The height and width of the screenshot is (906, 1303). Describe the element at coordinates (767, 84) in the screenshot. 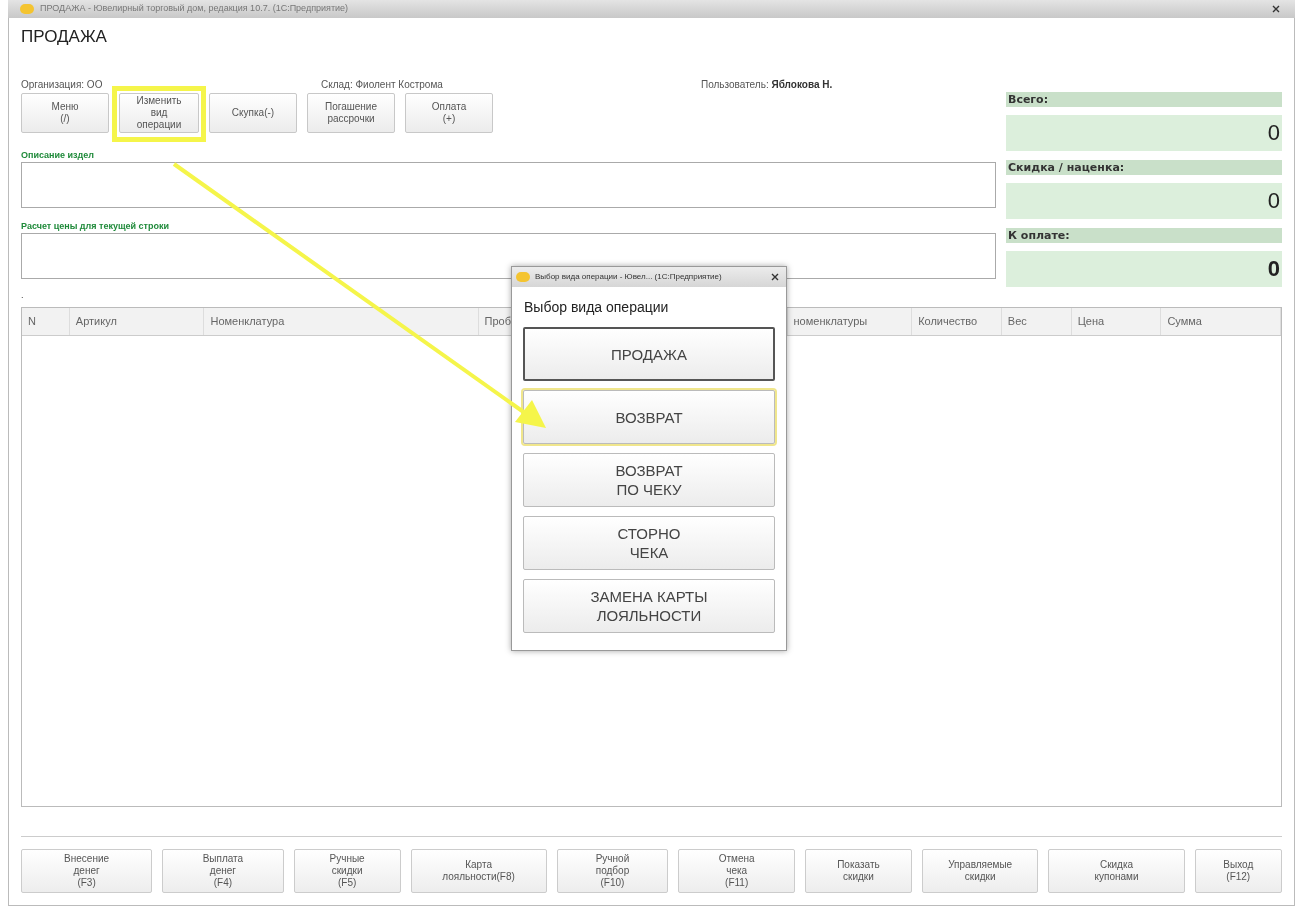

I see `user-text: Пользователь: Яблокова Н.` at that location.